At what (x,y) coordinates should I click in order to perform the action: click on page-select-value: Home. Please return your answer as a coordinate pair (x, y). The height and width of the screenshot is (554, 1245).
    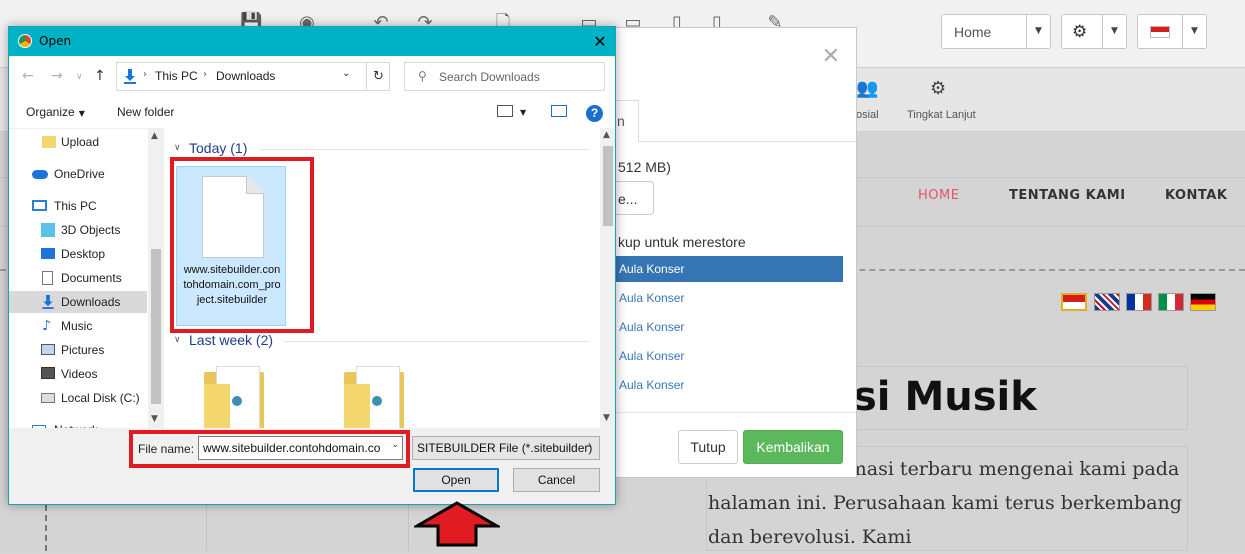
    Looking at the image, I should click on (973, 32).